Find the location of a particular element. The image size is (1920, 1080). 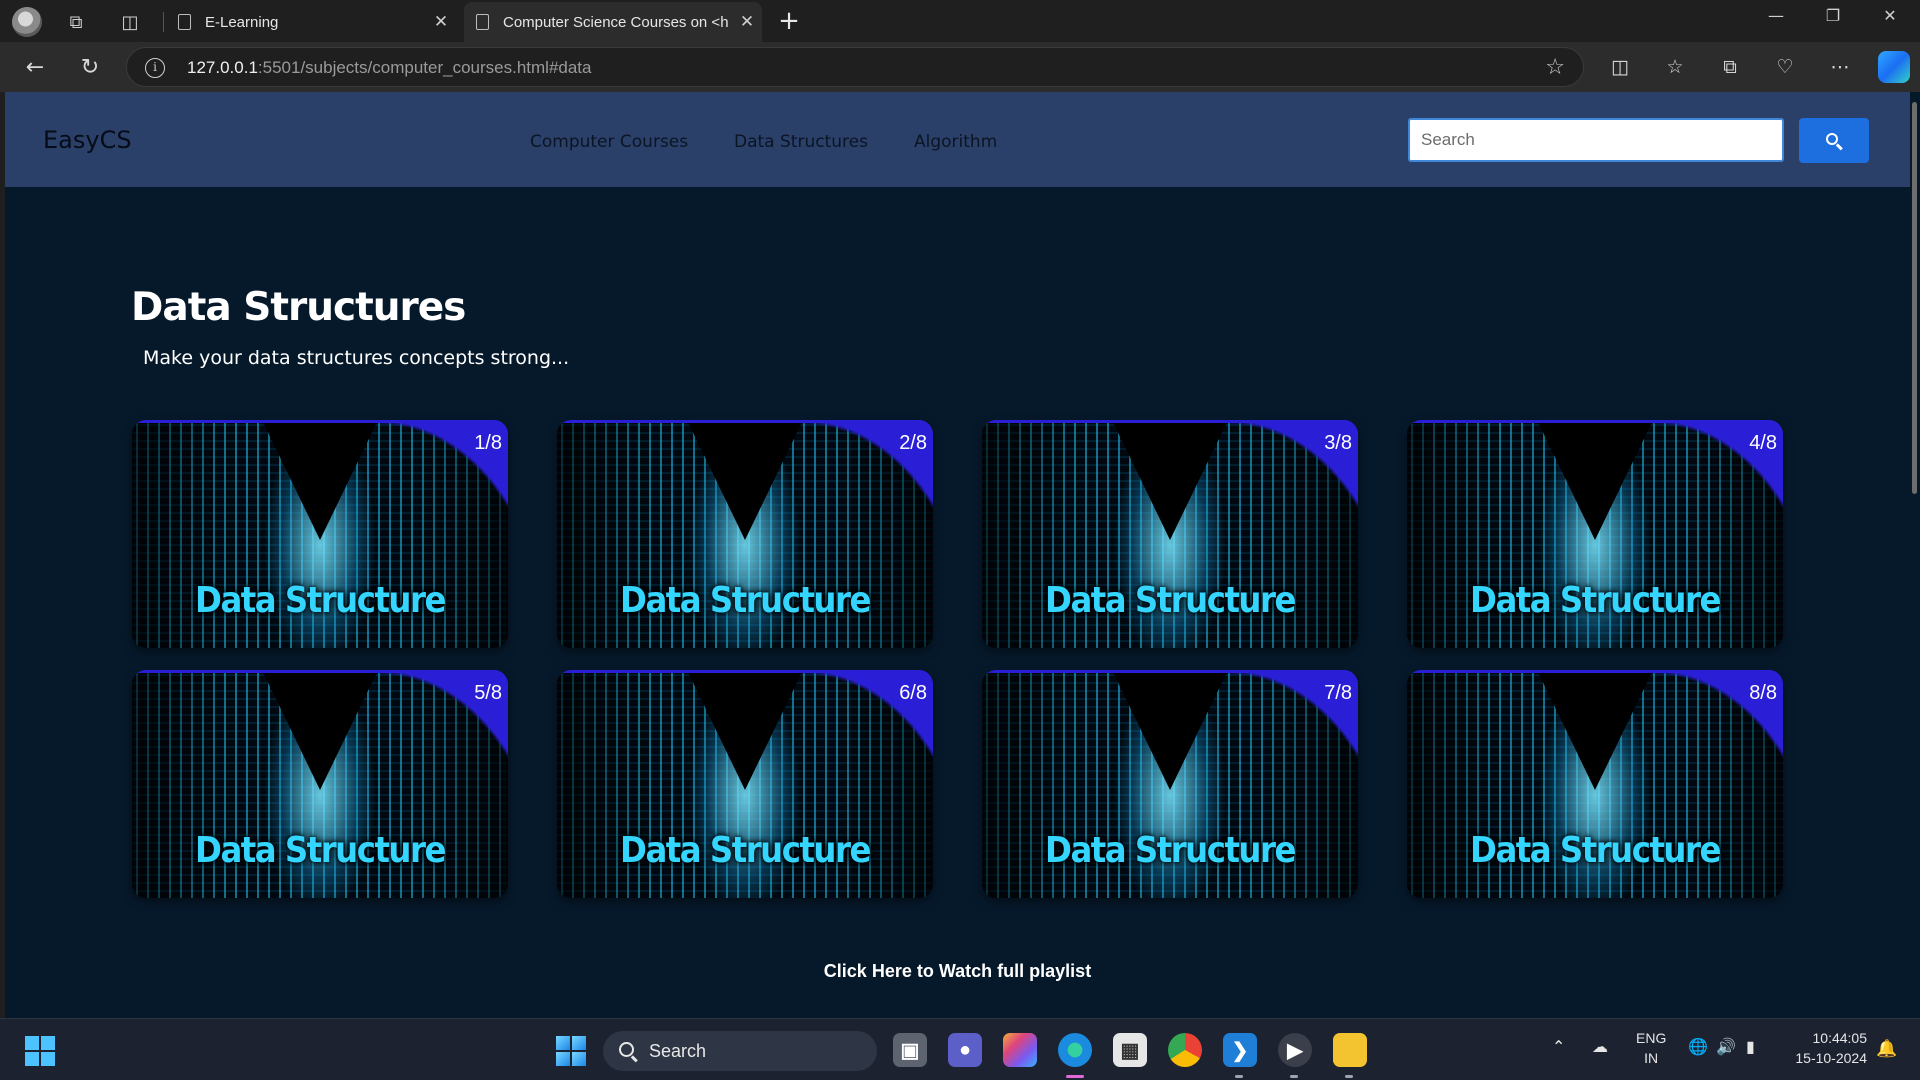

tab-actions-icon: ◫ is located at coordinates (130, 22).